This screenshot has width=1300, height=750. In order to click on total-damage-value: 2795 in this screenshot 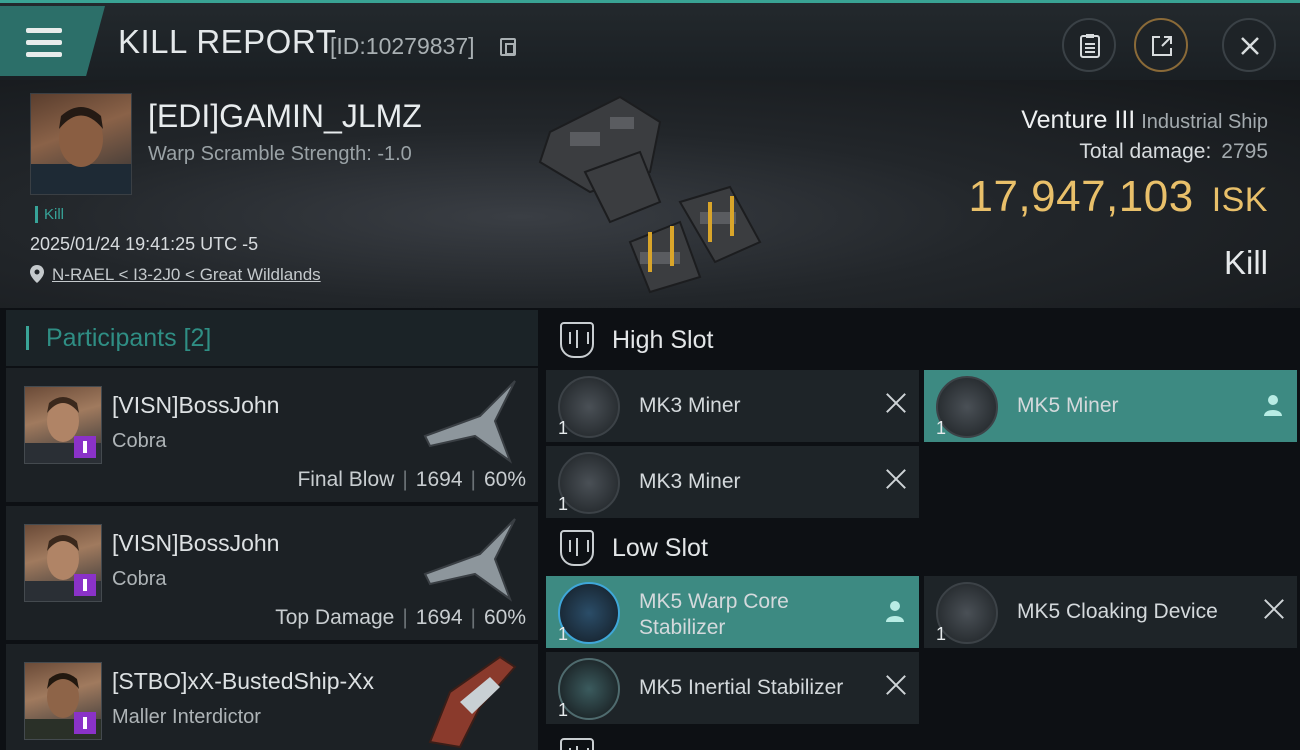, I will do `click(1244, 151)`.